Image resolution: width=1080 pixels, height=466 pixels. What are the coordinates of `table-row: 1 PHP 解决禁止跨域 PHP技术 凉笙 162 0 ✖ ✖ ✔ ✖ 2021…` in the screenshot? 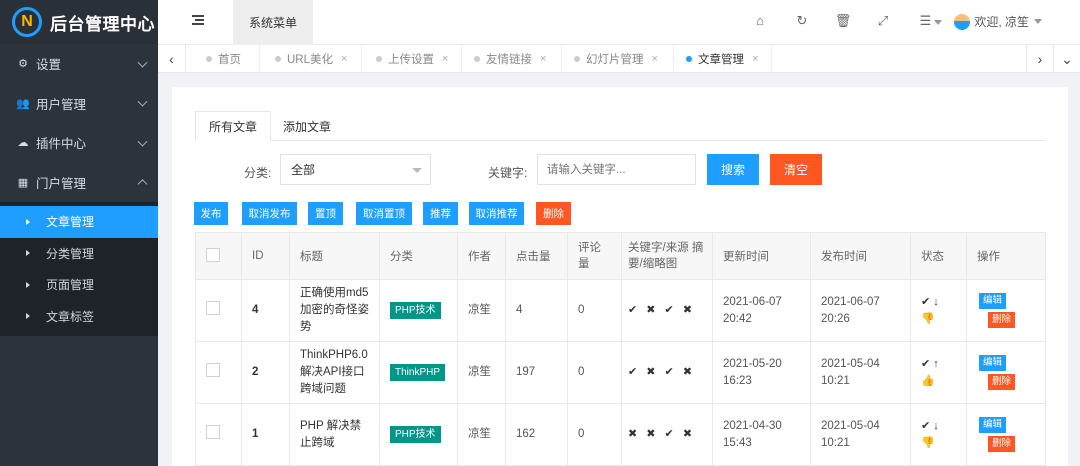 It's located at (620, 434).